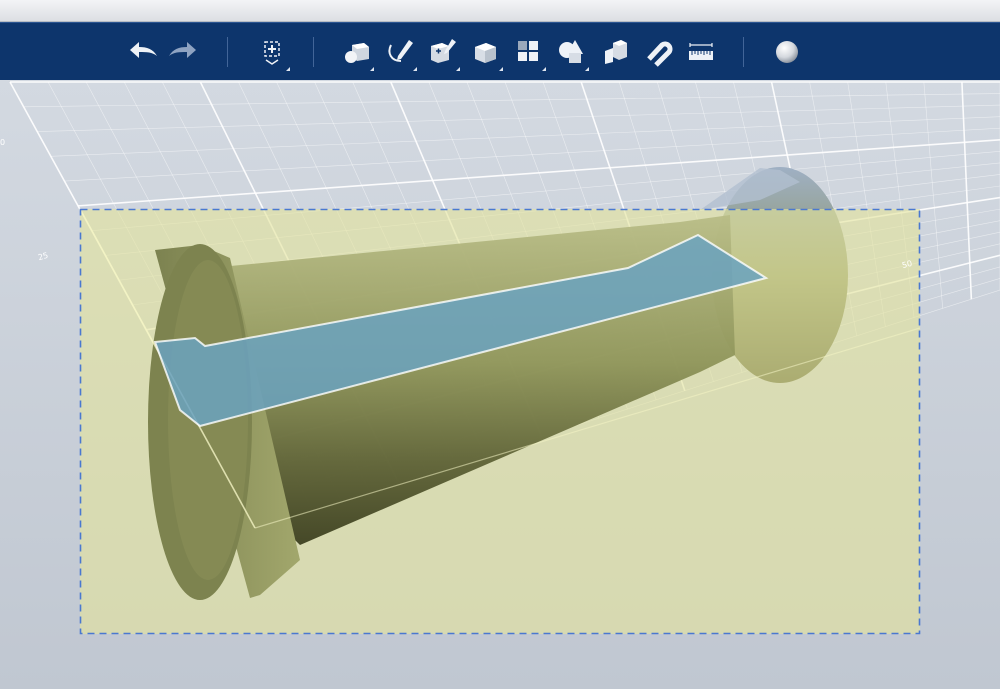  I want to click on pattern-grid-icon, so click(528, 51).